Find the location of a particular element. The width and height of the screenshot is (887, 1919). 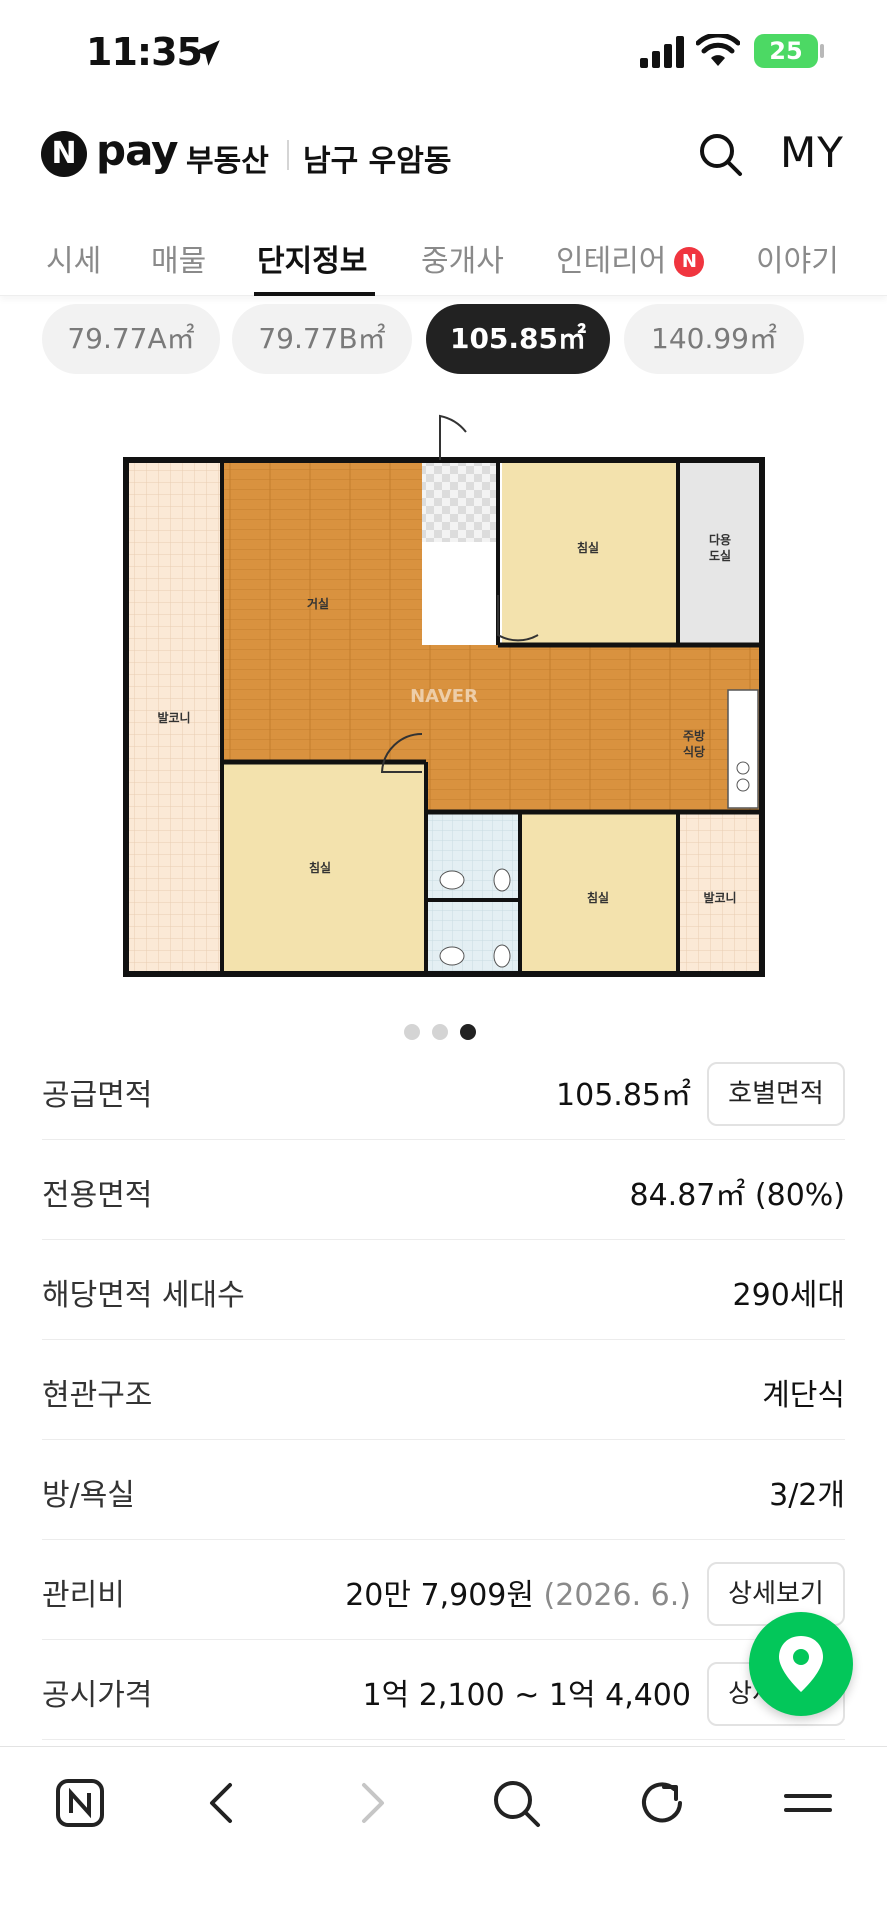

menu-icon is located at coordinates (808, 1803).